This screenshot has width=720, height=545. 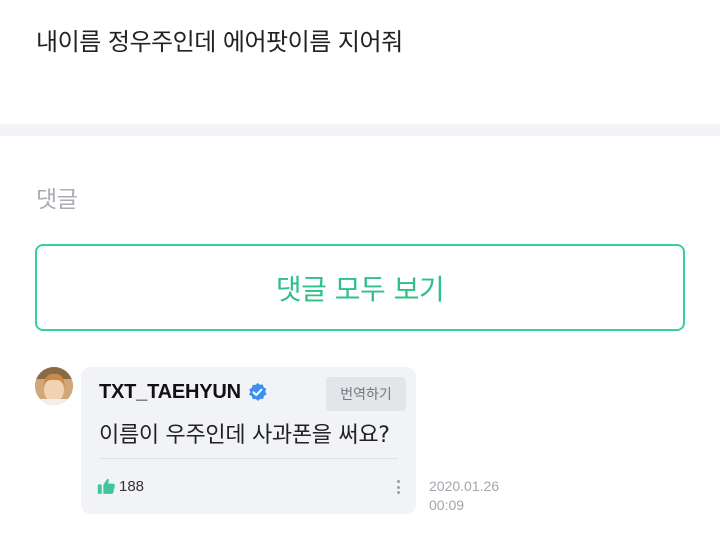 What do you see at coordinates (464, 496) in the screenshot?
I see `comment-timestamp: 2020.01.26 00:09` at bounding box center [464, 496].